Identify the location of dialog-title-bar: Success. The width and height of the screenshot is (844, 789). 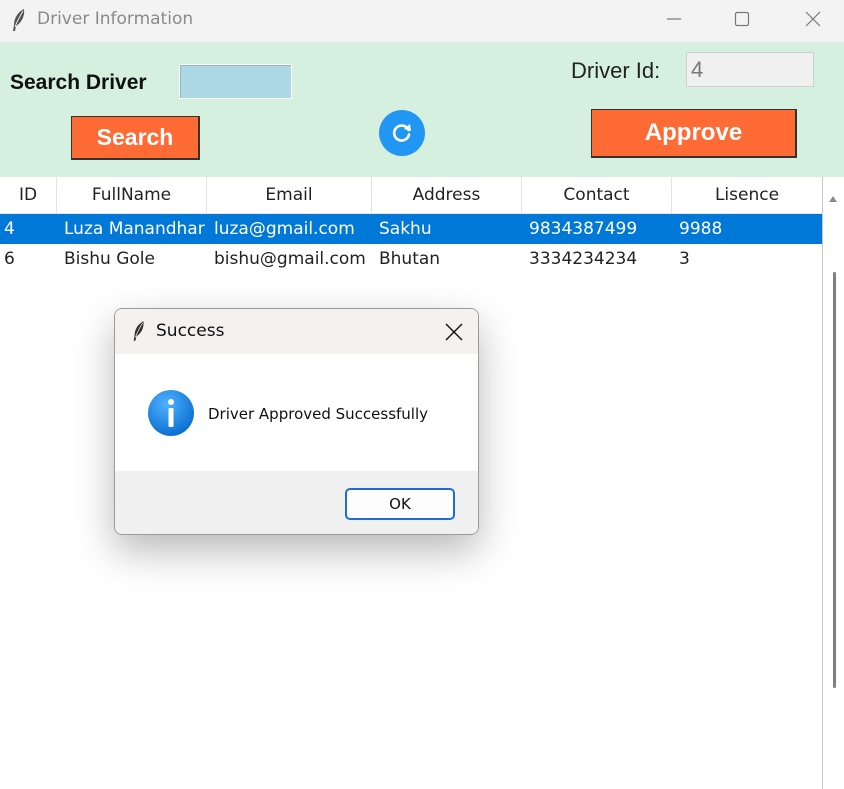
(296, 331).